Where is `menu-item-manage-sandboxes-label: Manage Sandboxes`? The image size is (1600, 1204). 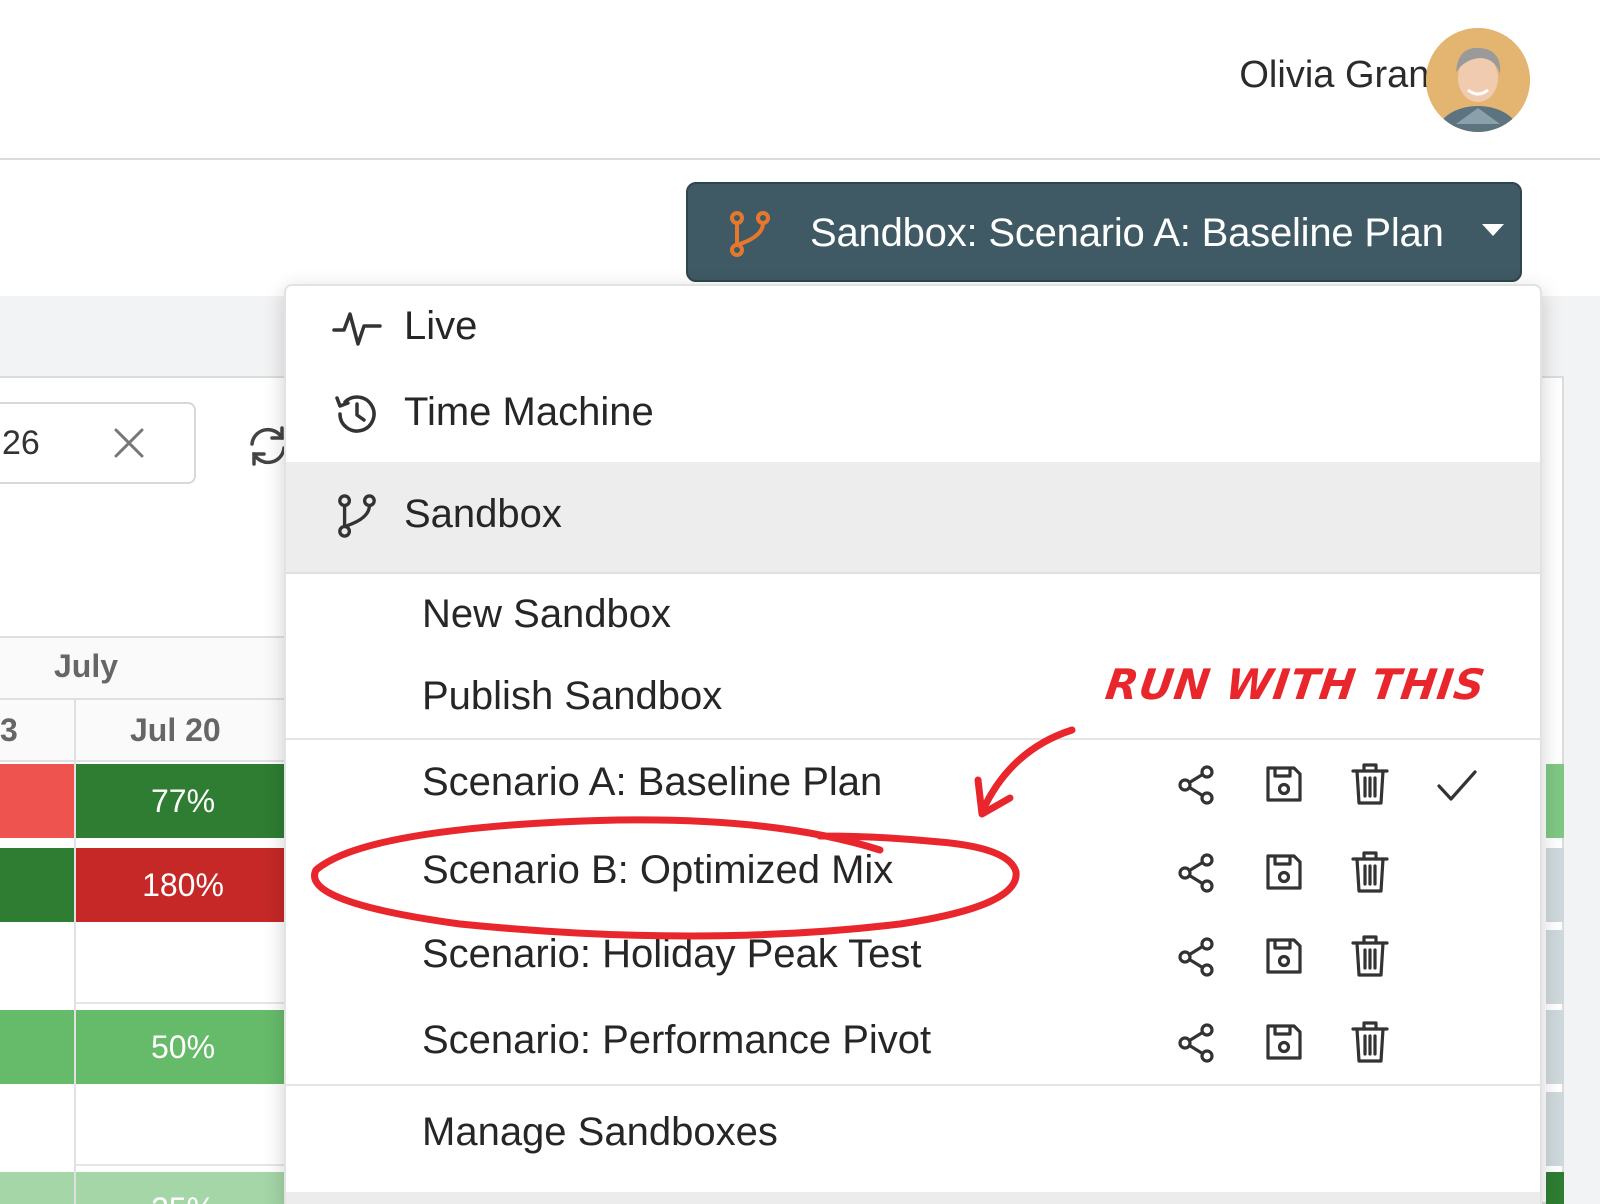
menu-item-manage-sandboxes-label: Manage Sandboxes is located at coordinates (600, 1132).